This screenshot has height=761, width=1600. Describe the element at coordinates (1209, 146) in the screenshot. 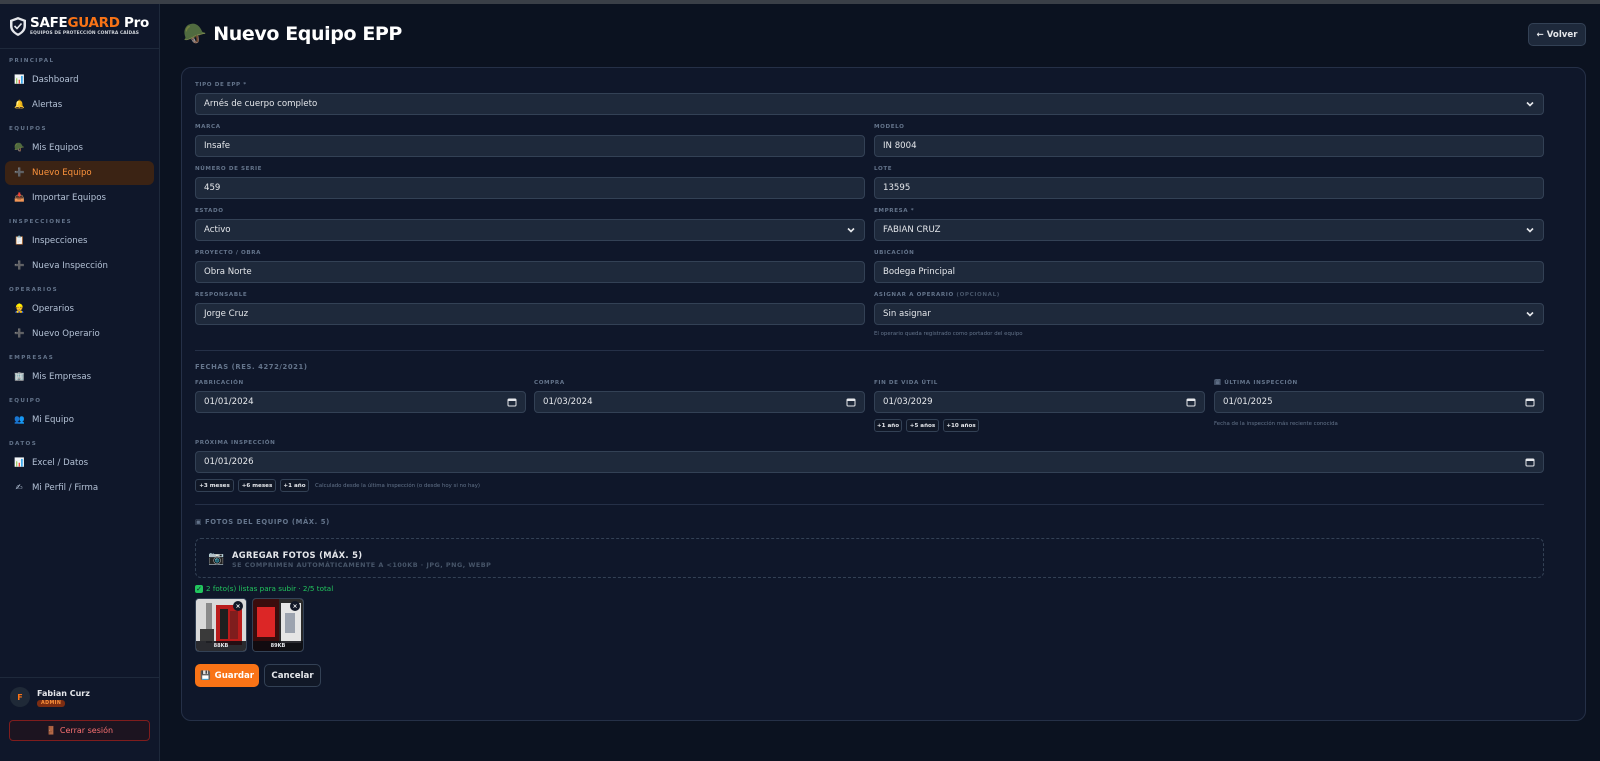

I see `modelo-input: IN 8004` at that location.